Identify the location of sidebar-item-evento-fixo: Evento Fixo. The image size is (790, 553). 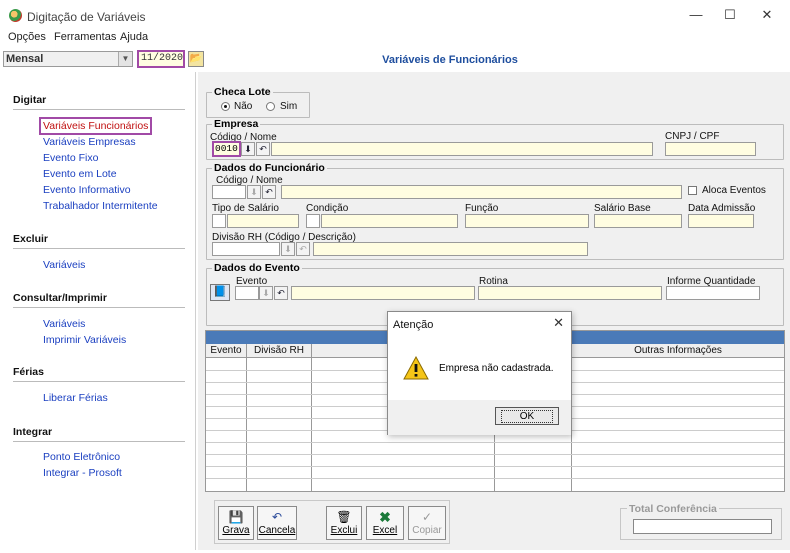
(70, 158).